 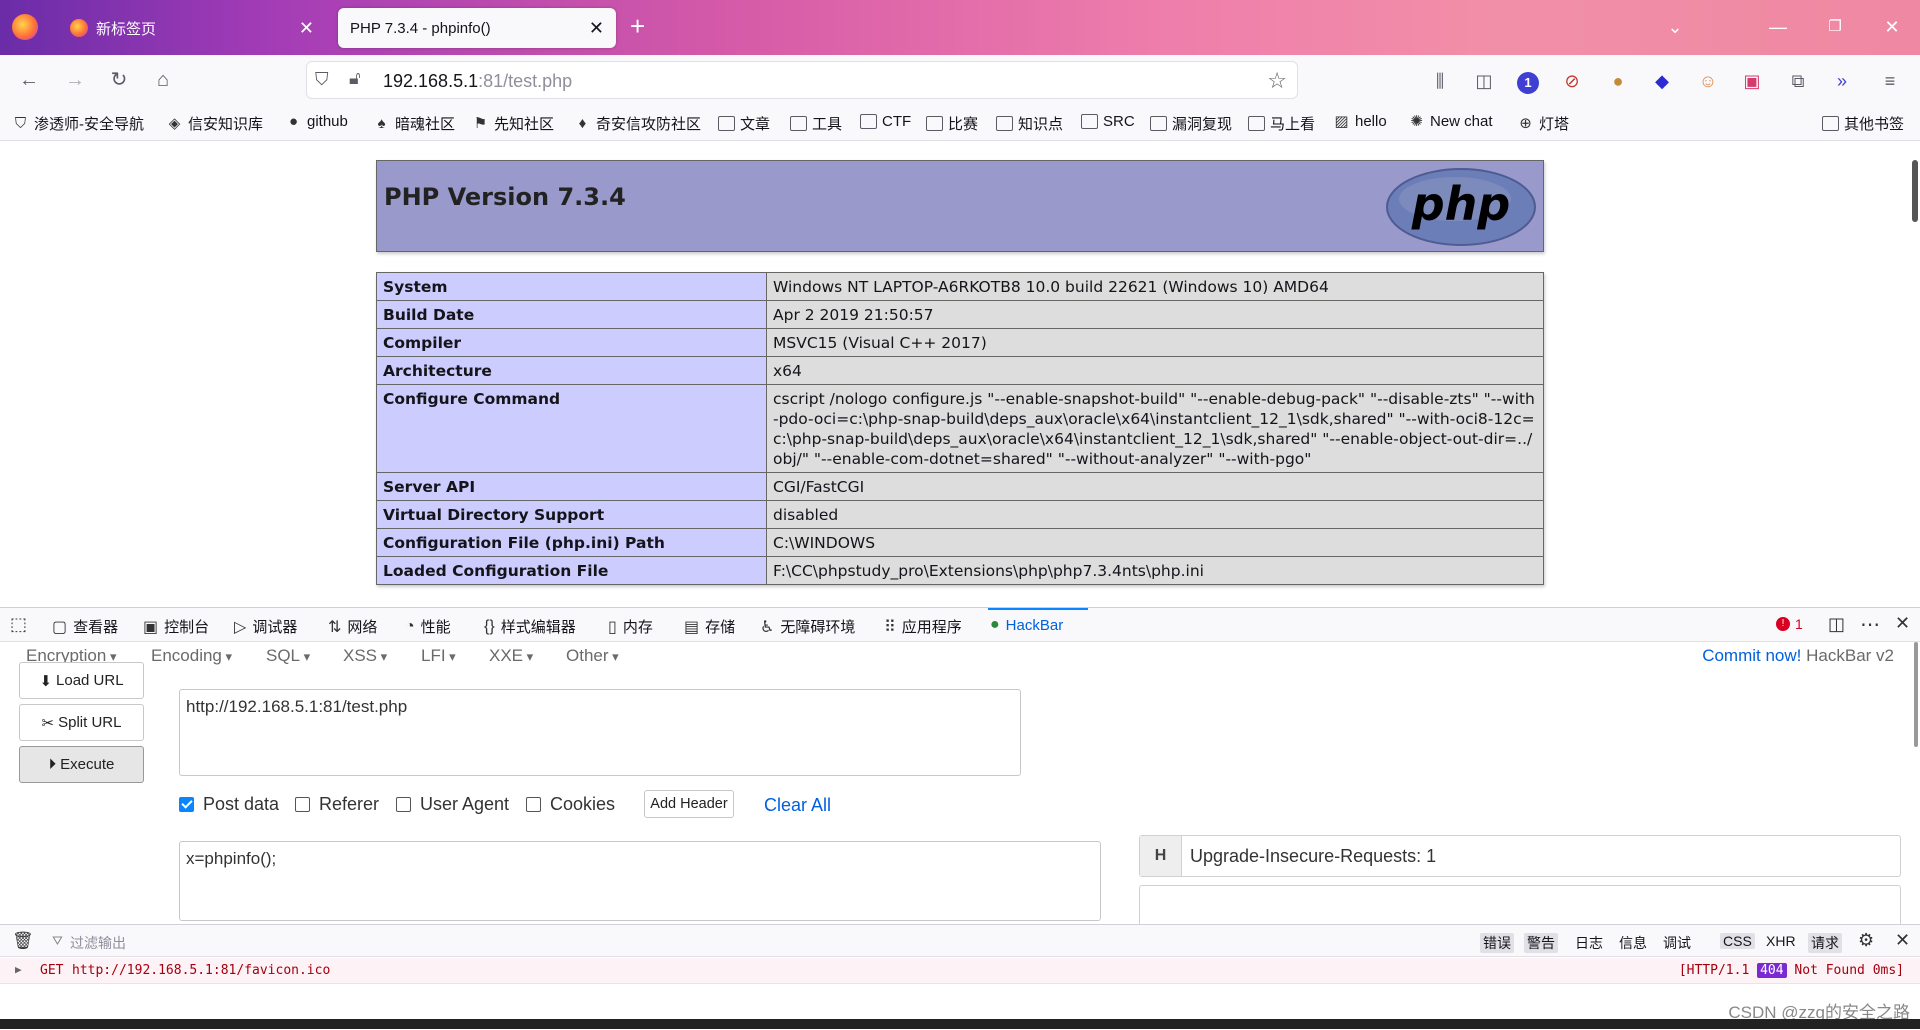 I want to click on new-tab-button: +, so click(x=637, y=26).